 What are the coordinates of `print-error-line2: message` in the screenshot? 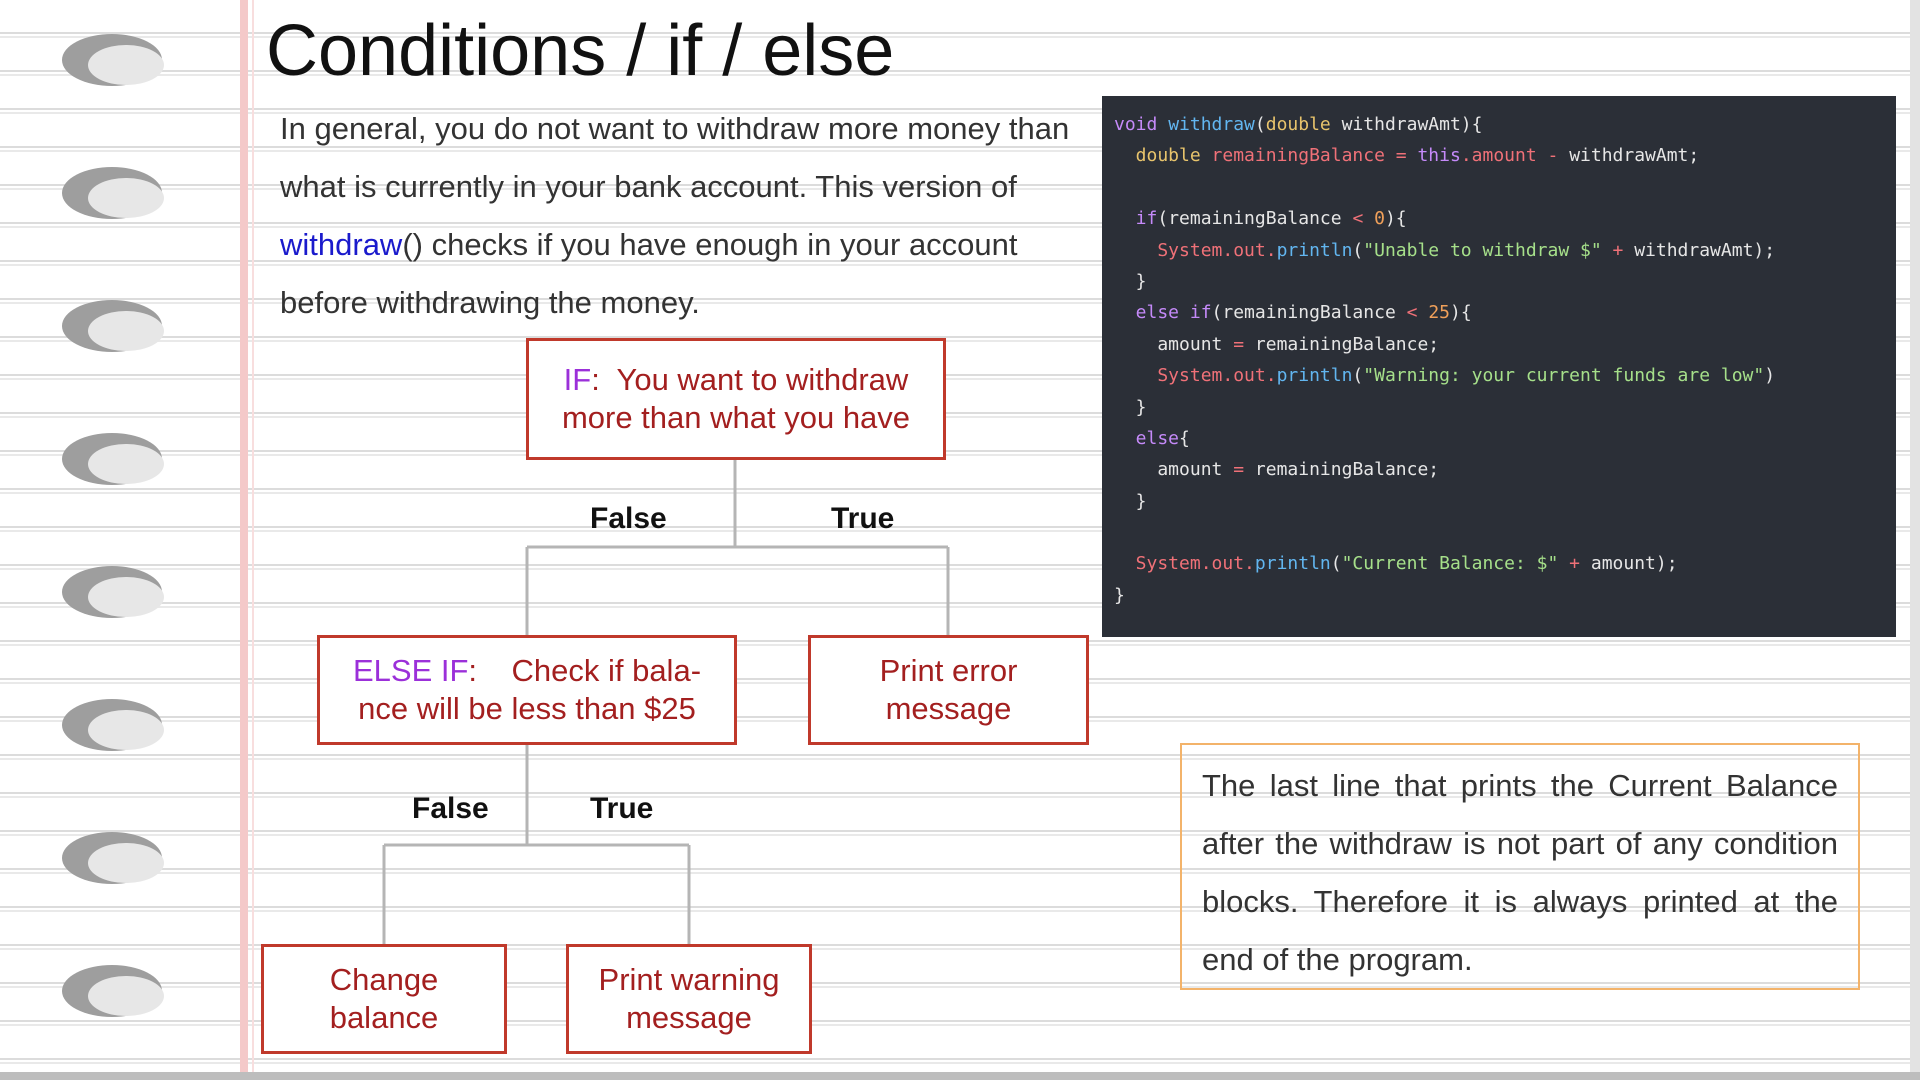 It's located at (948, 708).